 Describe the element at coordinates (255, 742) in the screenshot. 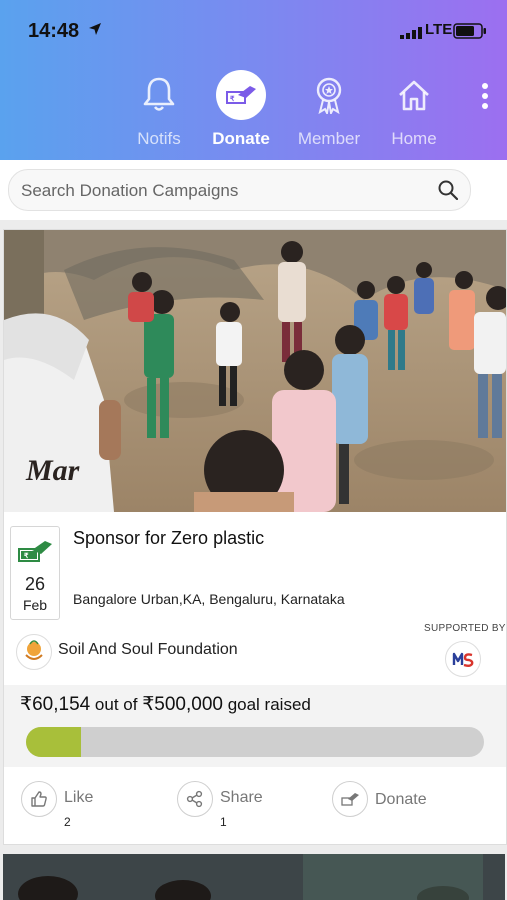

I see `progress-bar` at that location.